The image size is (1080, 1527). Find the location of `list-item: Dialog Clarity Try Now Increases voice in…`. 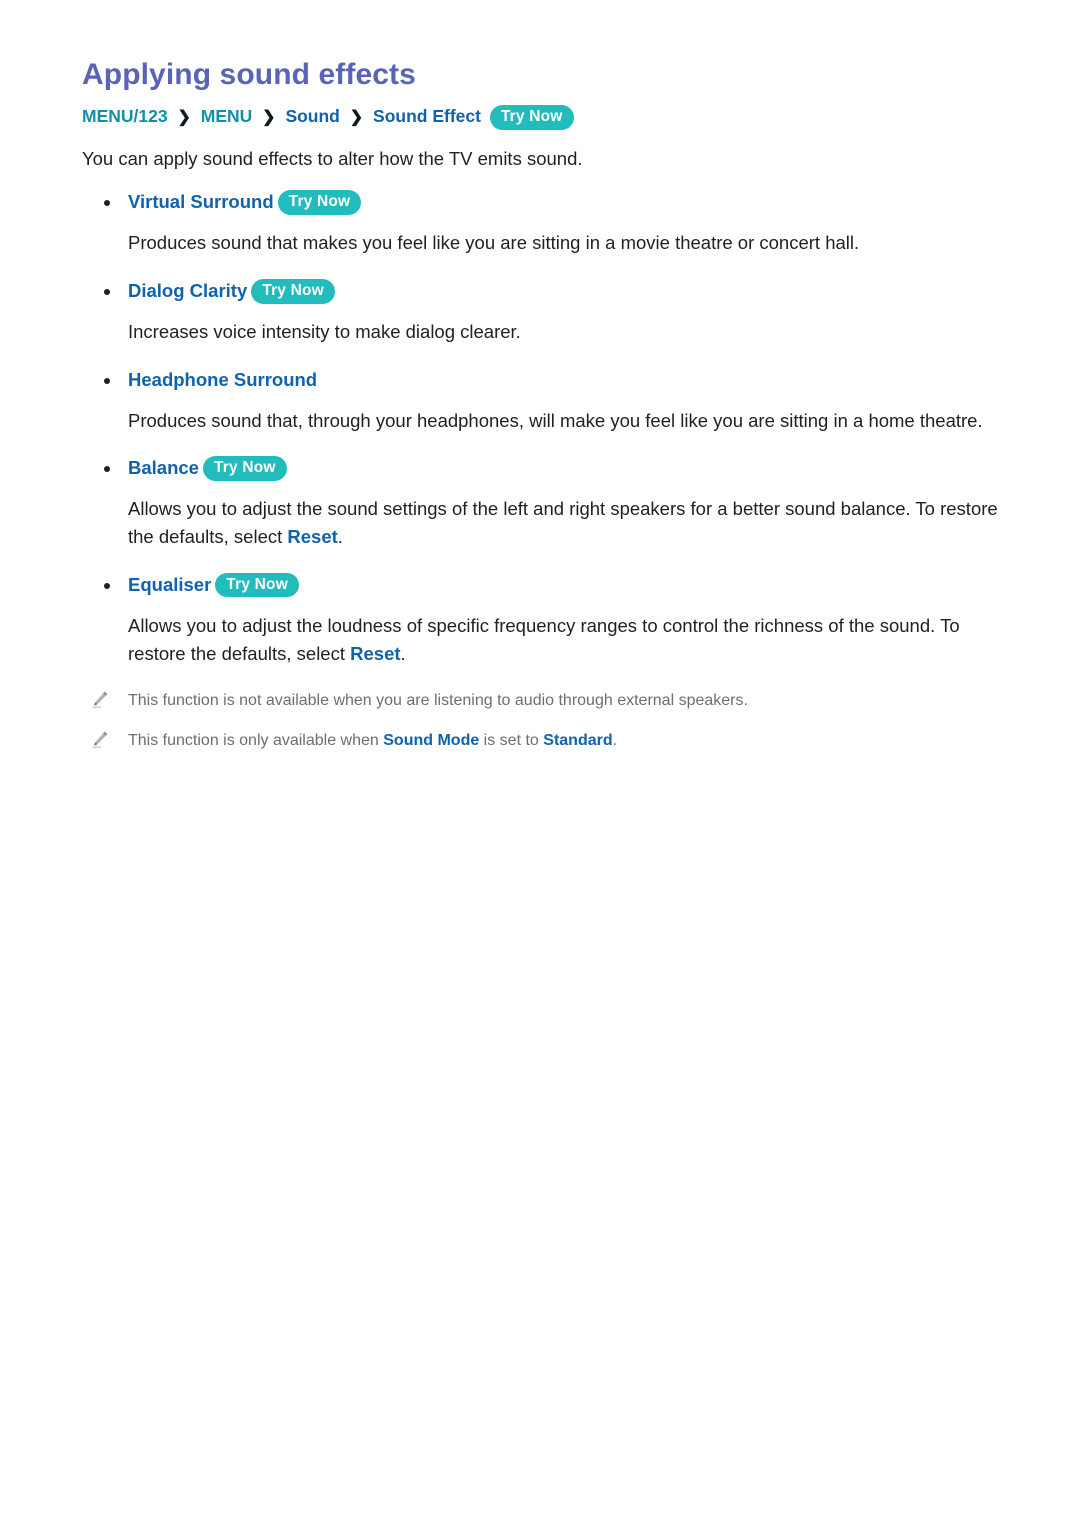

list-item: Dialog Clarity Try Now Increases voice in… is located at coordinates (542, 312).